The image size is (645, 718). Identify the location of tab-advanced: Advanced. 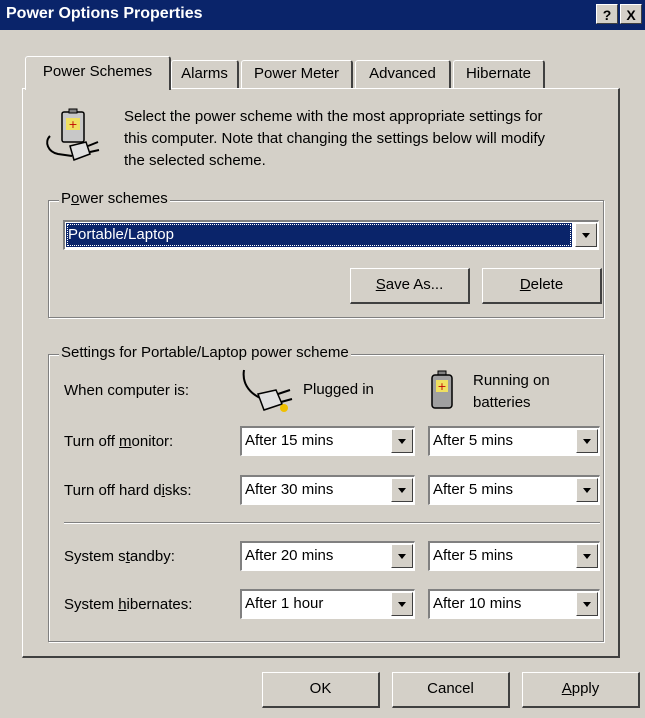
(403, 74).